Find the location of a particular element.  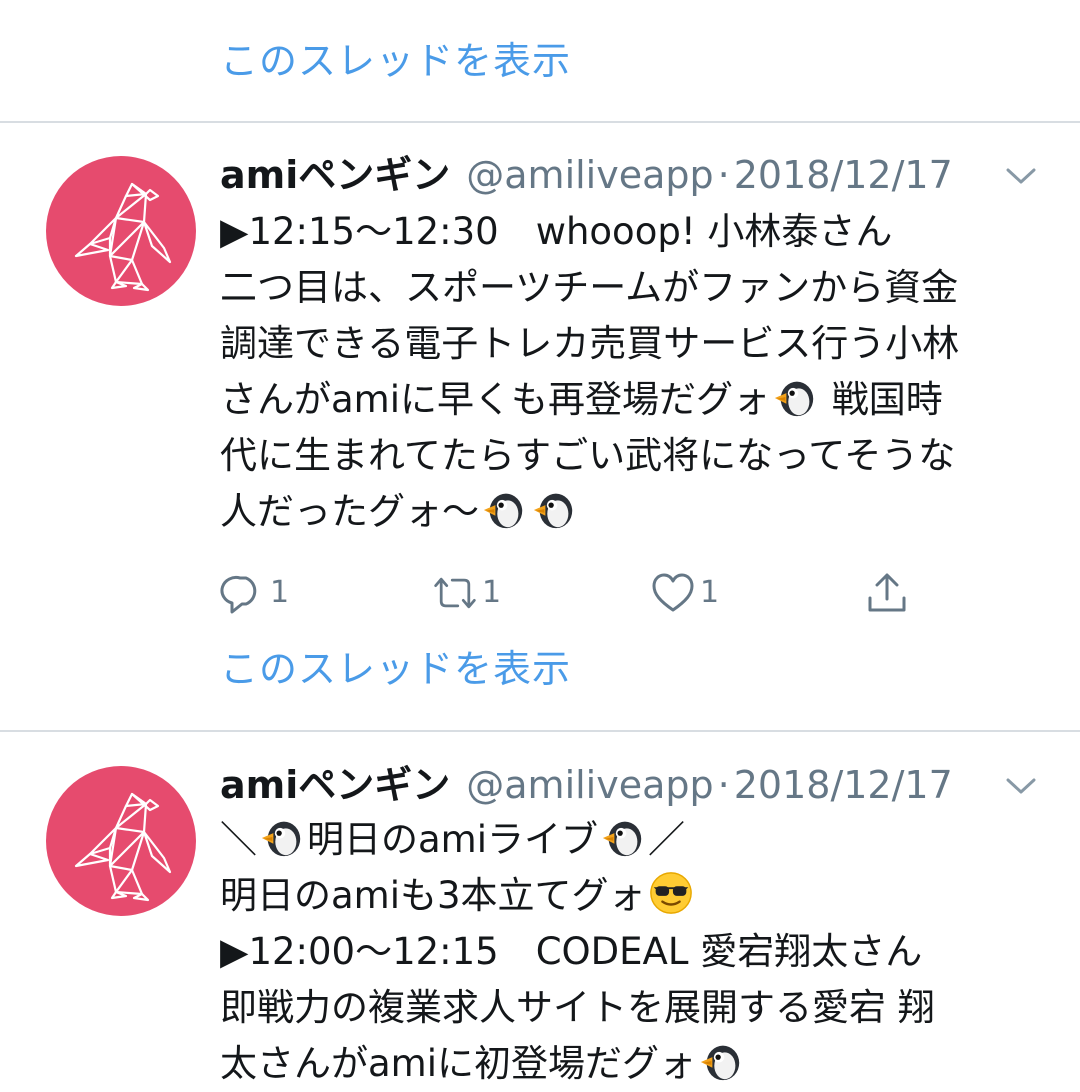

like-icon is located at coordinates (673, 592).